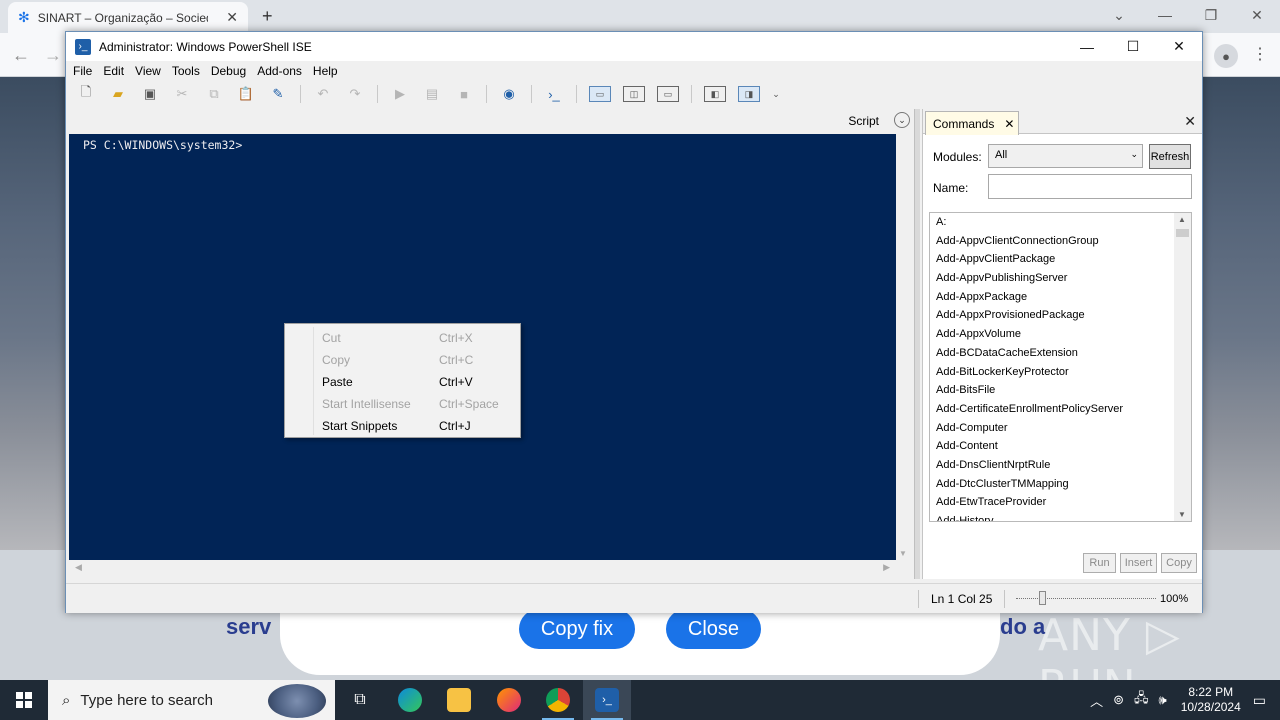 The height and width of the screenshot is (720, 1280). Describe the element at coordinates (1119, 16) in the screenshot. I see `tab-search-icon: ⌄` at that location.